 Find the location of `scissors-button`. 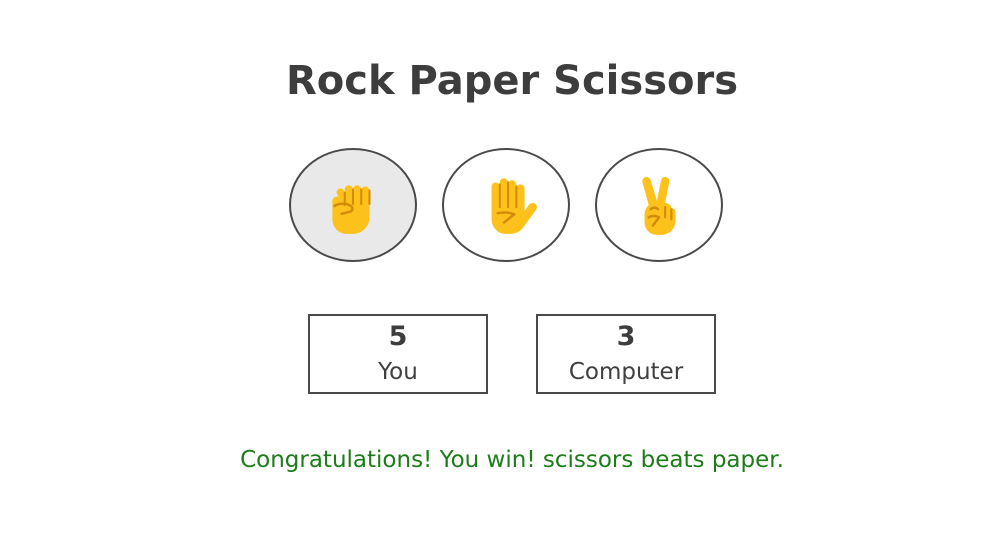

scissors-button is located at coordinates (659, 205).